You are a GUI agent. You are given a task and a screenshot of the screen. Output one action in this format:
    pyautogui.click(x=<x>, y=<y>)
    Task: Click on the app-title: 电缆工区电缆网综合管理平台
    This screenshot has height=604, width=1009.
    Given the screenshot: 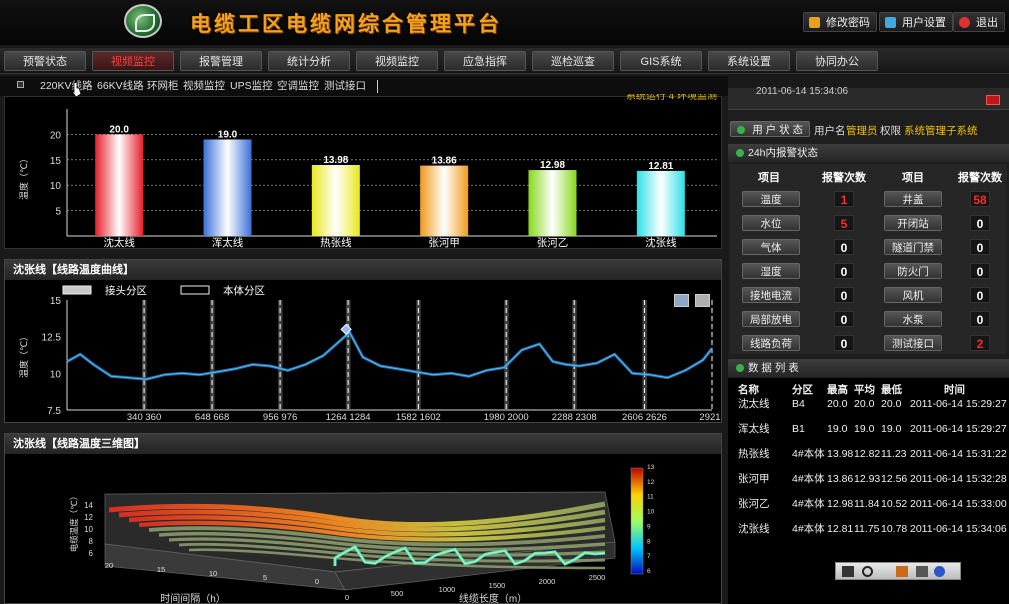 What is the action you would take?
    pyautogui.click(x=346, y=24)
    